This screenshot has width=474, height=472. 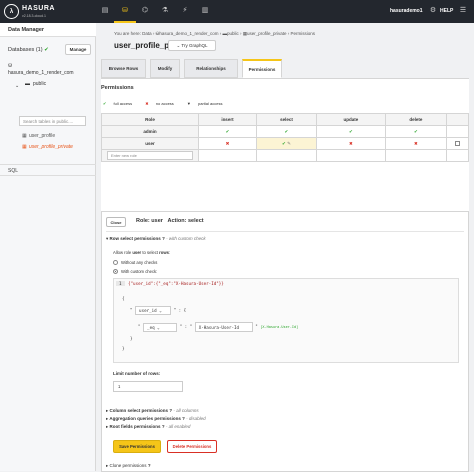 I want to click on edit-icon: ✎, so click(x=289, y=143).